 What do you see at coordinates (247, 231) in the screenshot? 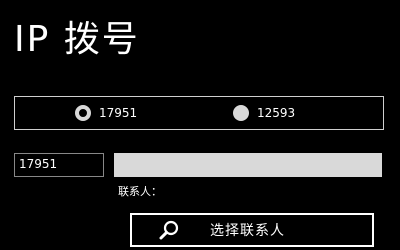
I see `select-contact-label: 选择联系人` at bounding box center [247, 231].